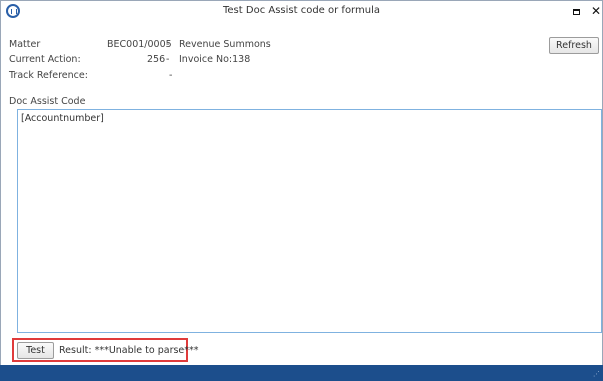 Image resolution: width=603 pixels, height=381 pixels. What do you see at coordinates (171, 75) in the screenshot?
I see `track-reference-value: -` at bounding box center [171, 75].